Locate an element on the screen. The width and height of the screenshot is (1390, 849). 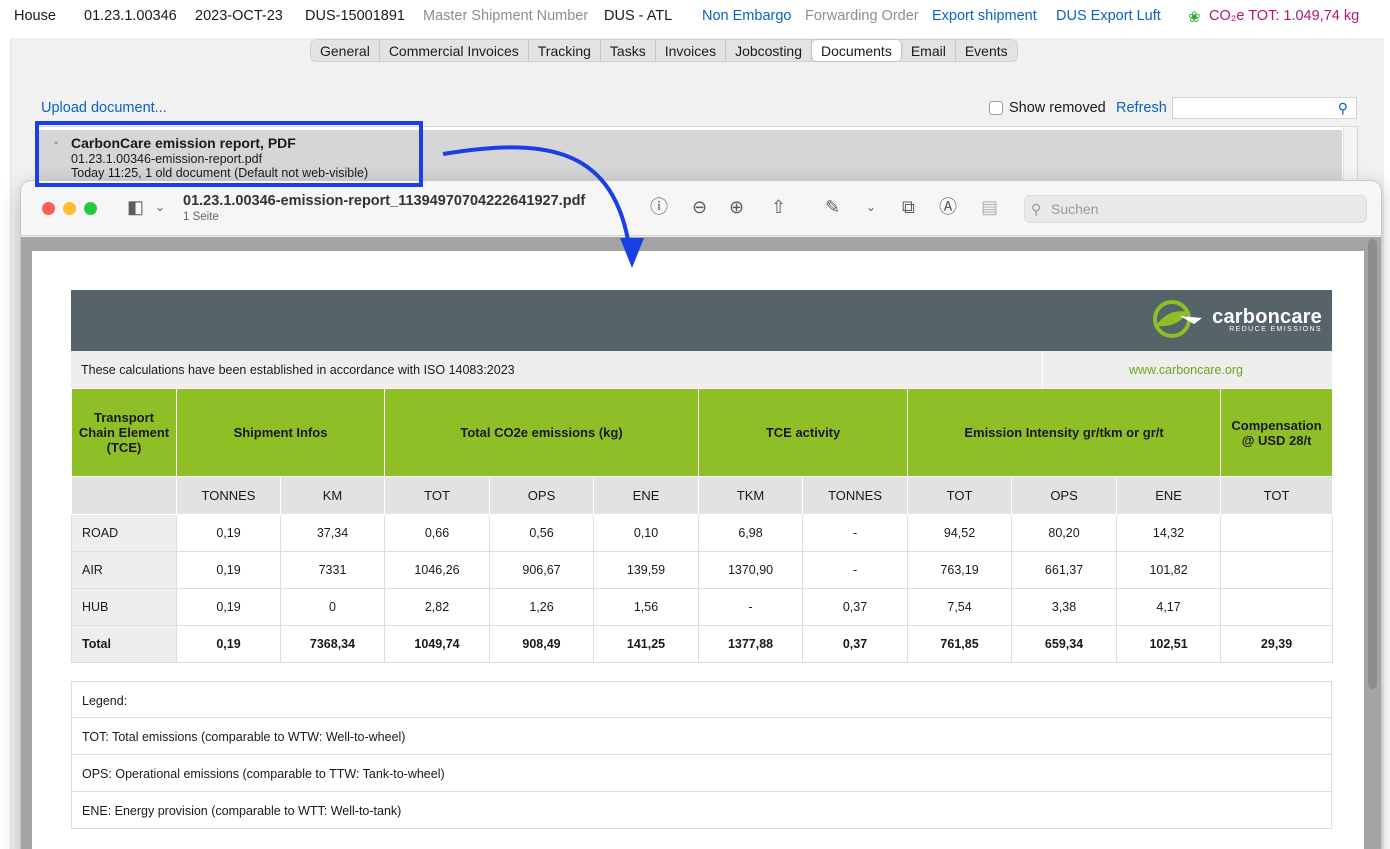
tab-documents: Documents is located at coordinates (857, 50).